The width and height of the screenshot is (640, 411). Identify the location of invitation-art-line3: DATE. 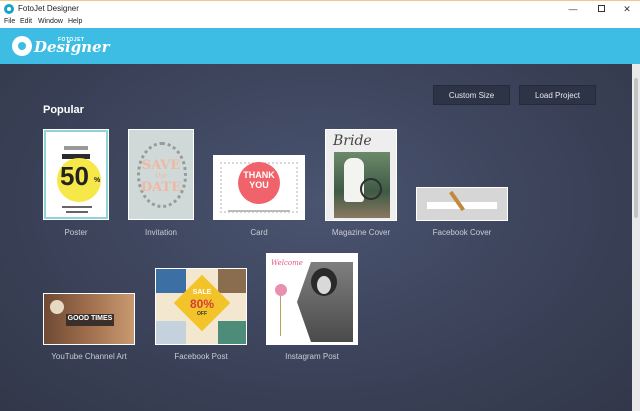
(161, 187).